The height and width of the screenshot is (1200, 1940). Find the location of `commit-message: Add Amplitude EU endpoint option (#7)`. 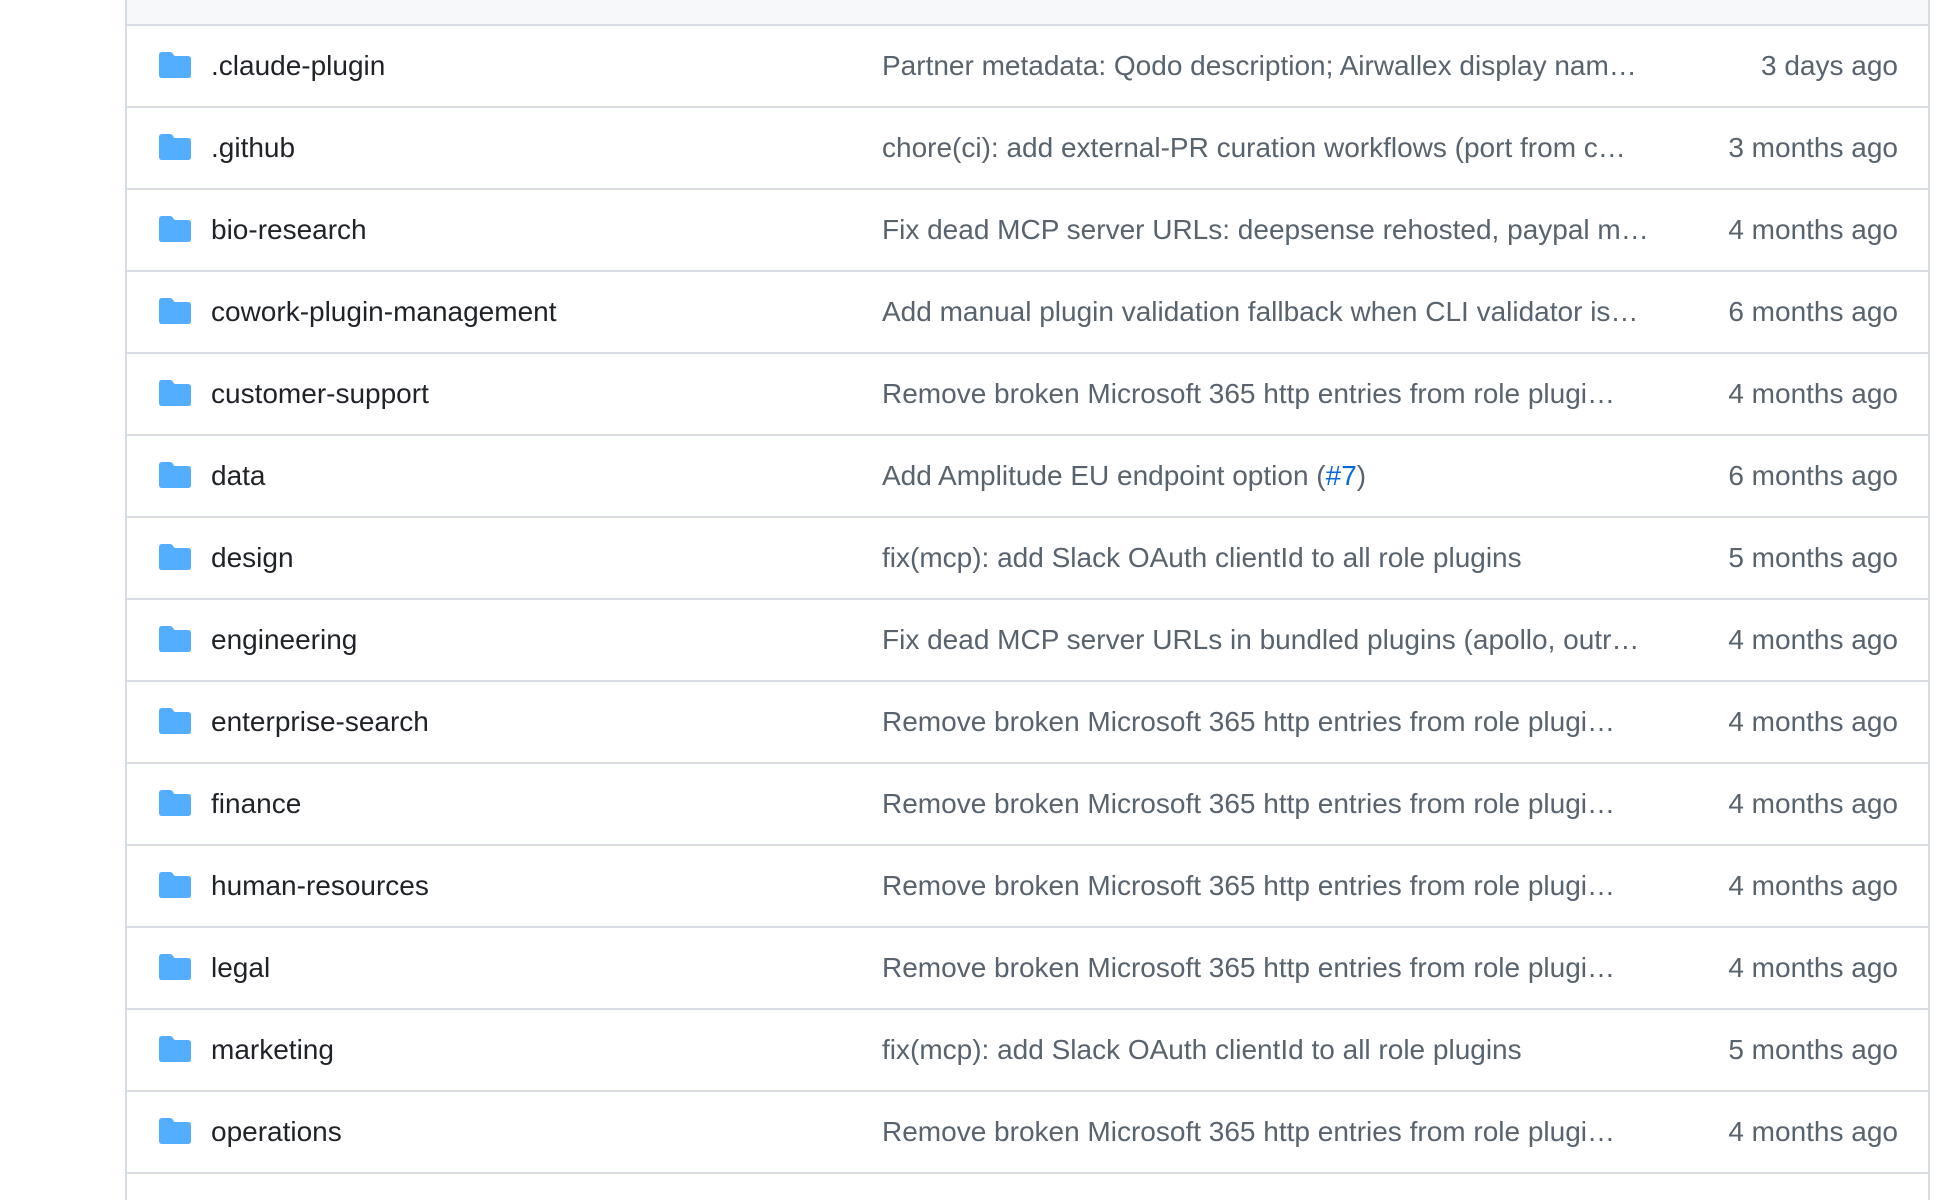

commit-message: Add Amplitude EU endpoint option (#7) is located at coordinates (1272, 476).